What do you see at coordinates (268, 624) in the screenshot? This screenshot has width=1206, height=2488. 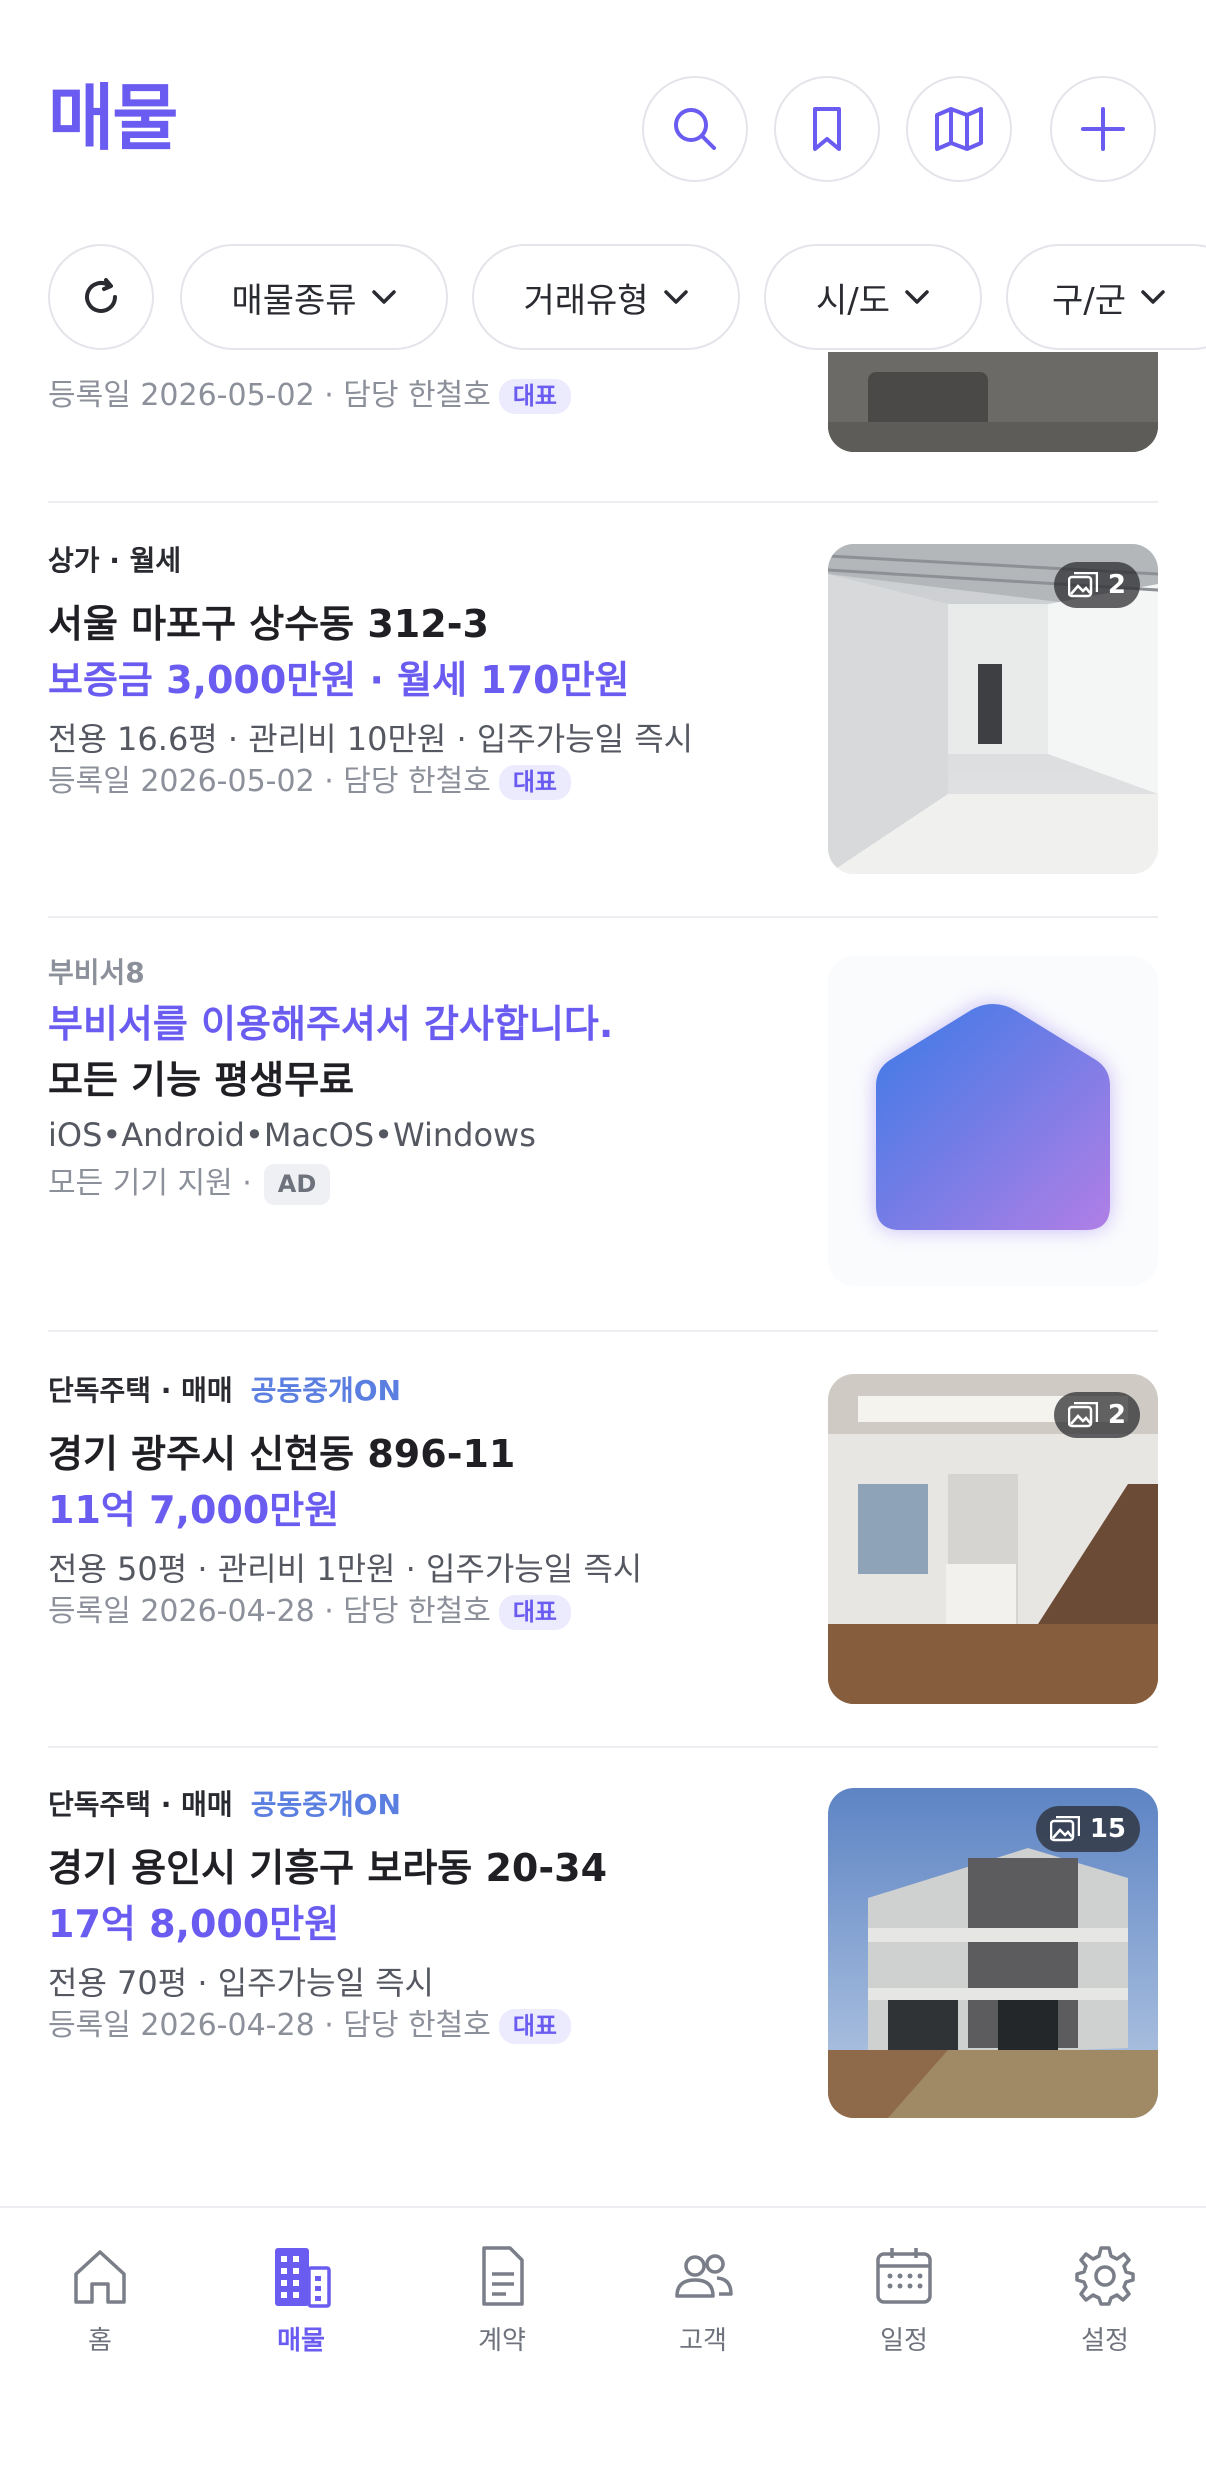 I see `listing-address: 서울 마포구 상수동 312-3` at bounding box center [268, 624].